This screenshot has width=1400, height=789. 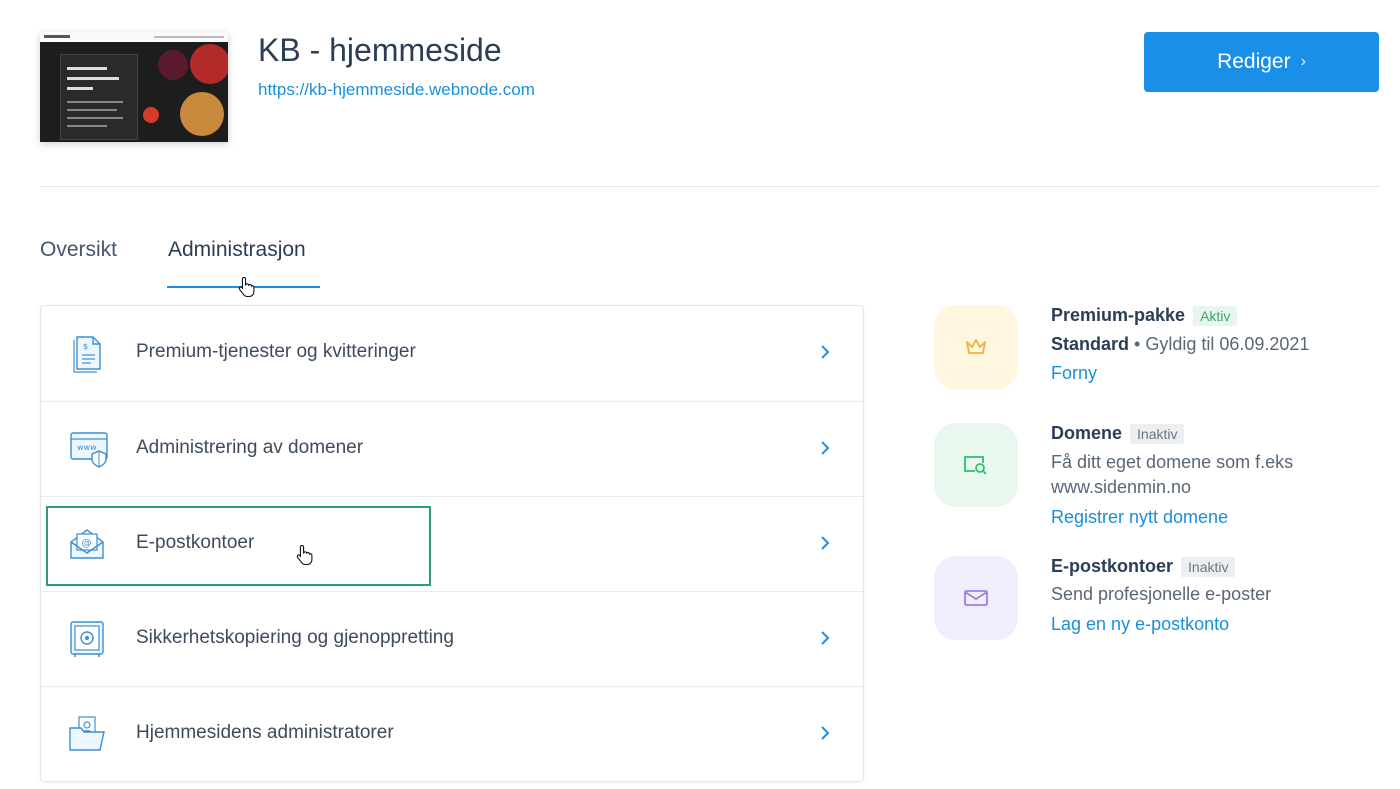 What do you see at coordinates (295, 637) in the screenshot?
I see `menu-item-label: Sikkerhetskopiering og gjenoppretting` at bounding box center [295, 637].